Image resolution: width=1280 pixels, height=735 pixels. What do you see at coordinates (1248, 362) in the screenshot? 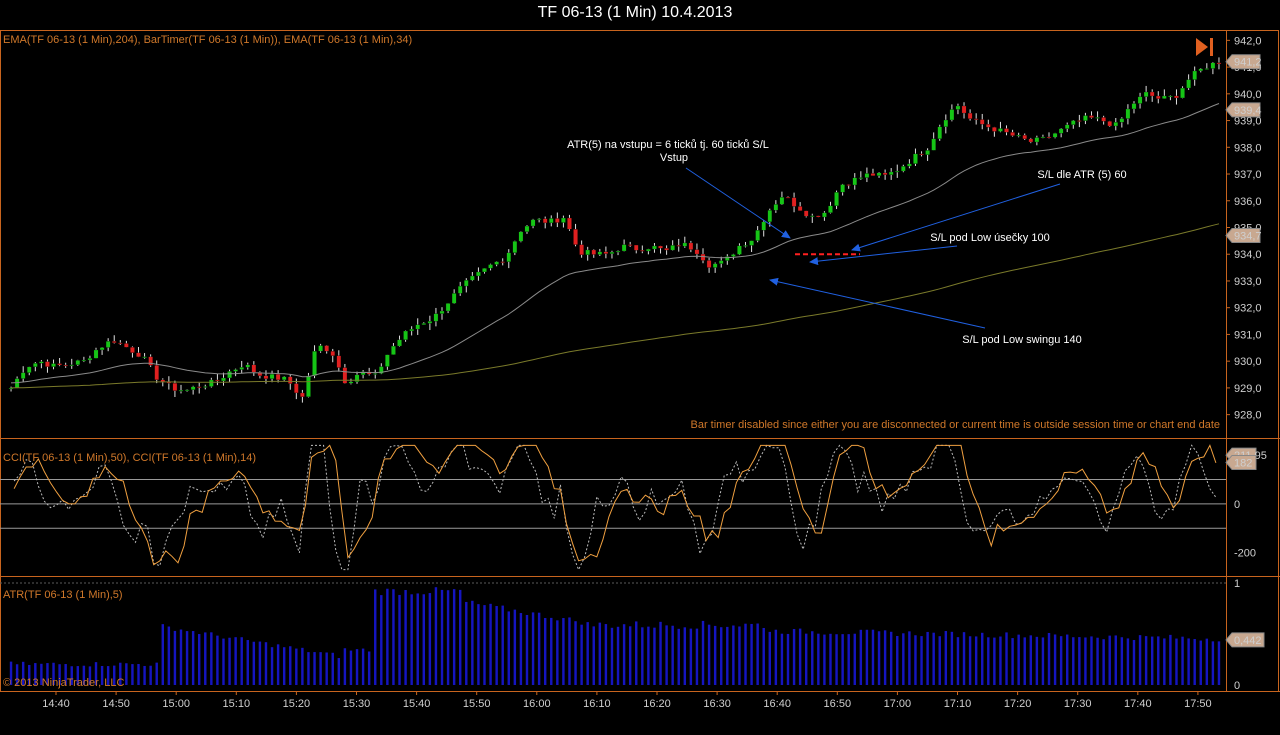
I see `price-tick-label: 930,0` at bounding box center [1248, 362].